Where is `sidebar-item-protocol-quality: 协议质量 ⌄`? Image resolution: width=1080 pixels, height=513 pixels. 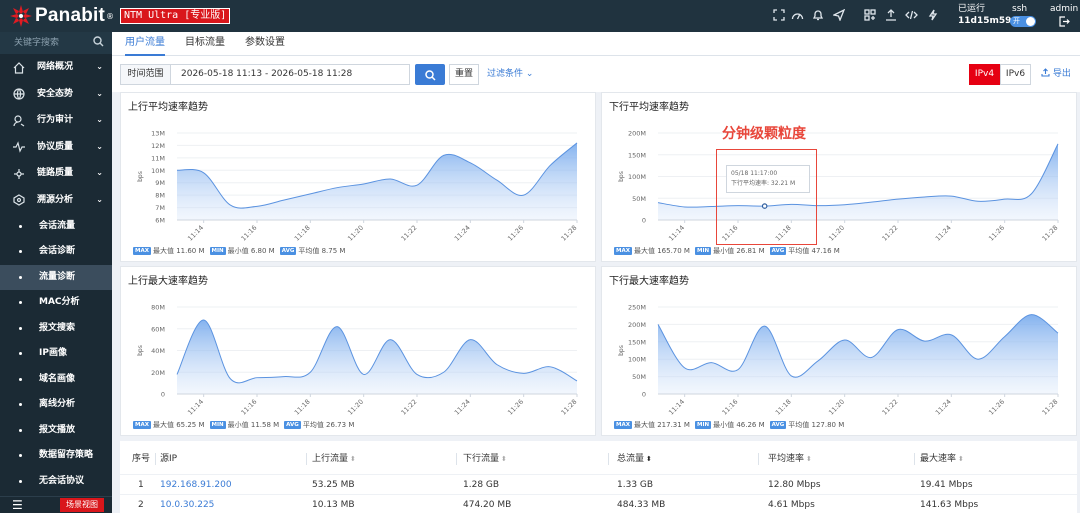
sidebar-item-protocol-quality: 协议质量 ⌄ is located at coordinates (56, 147).